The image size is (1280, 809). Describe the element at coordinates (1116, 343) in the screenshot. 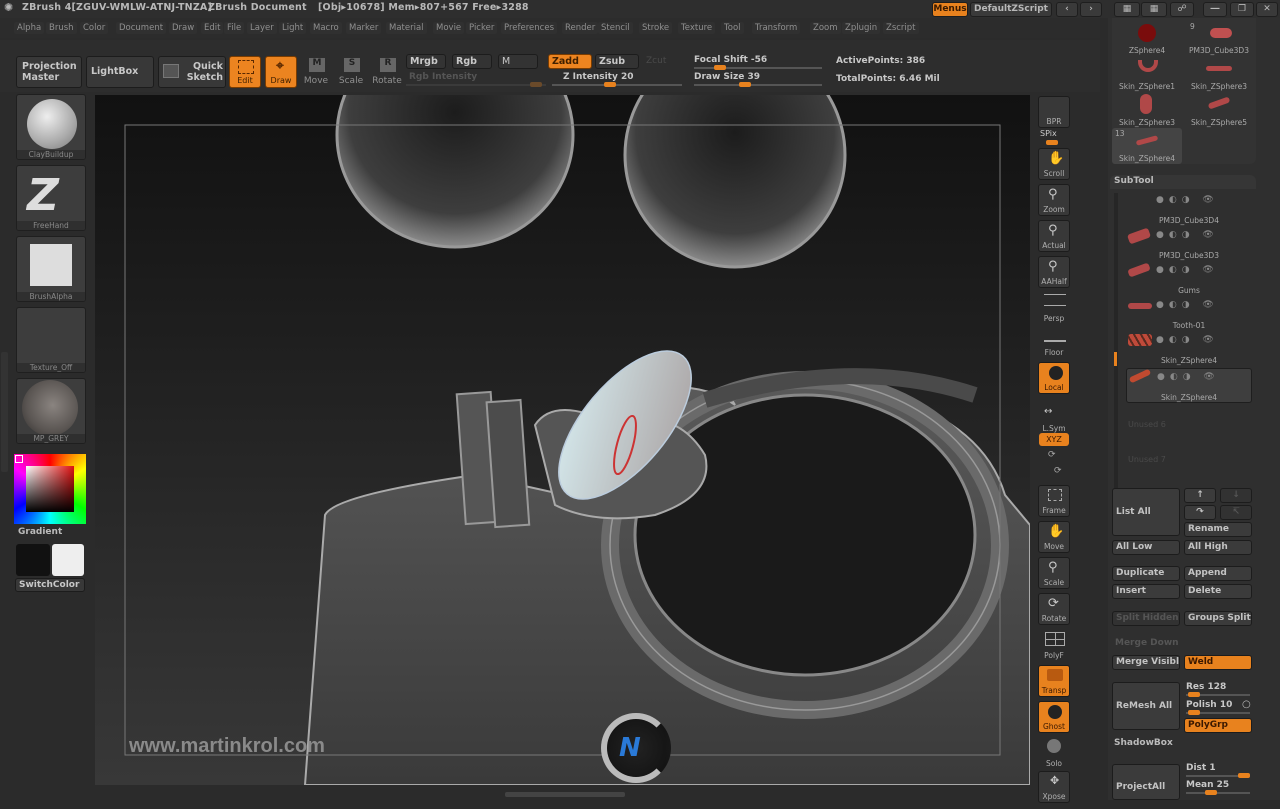

I see `subtool-scrollbar` at that location.